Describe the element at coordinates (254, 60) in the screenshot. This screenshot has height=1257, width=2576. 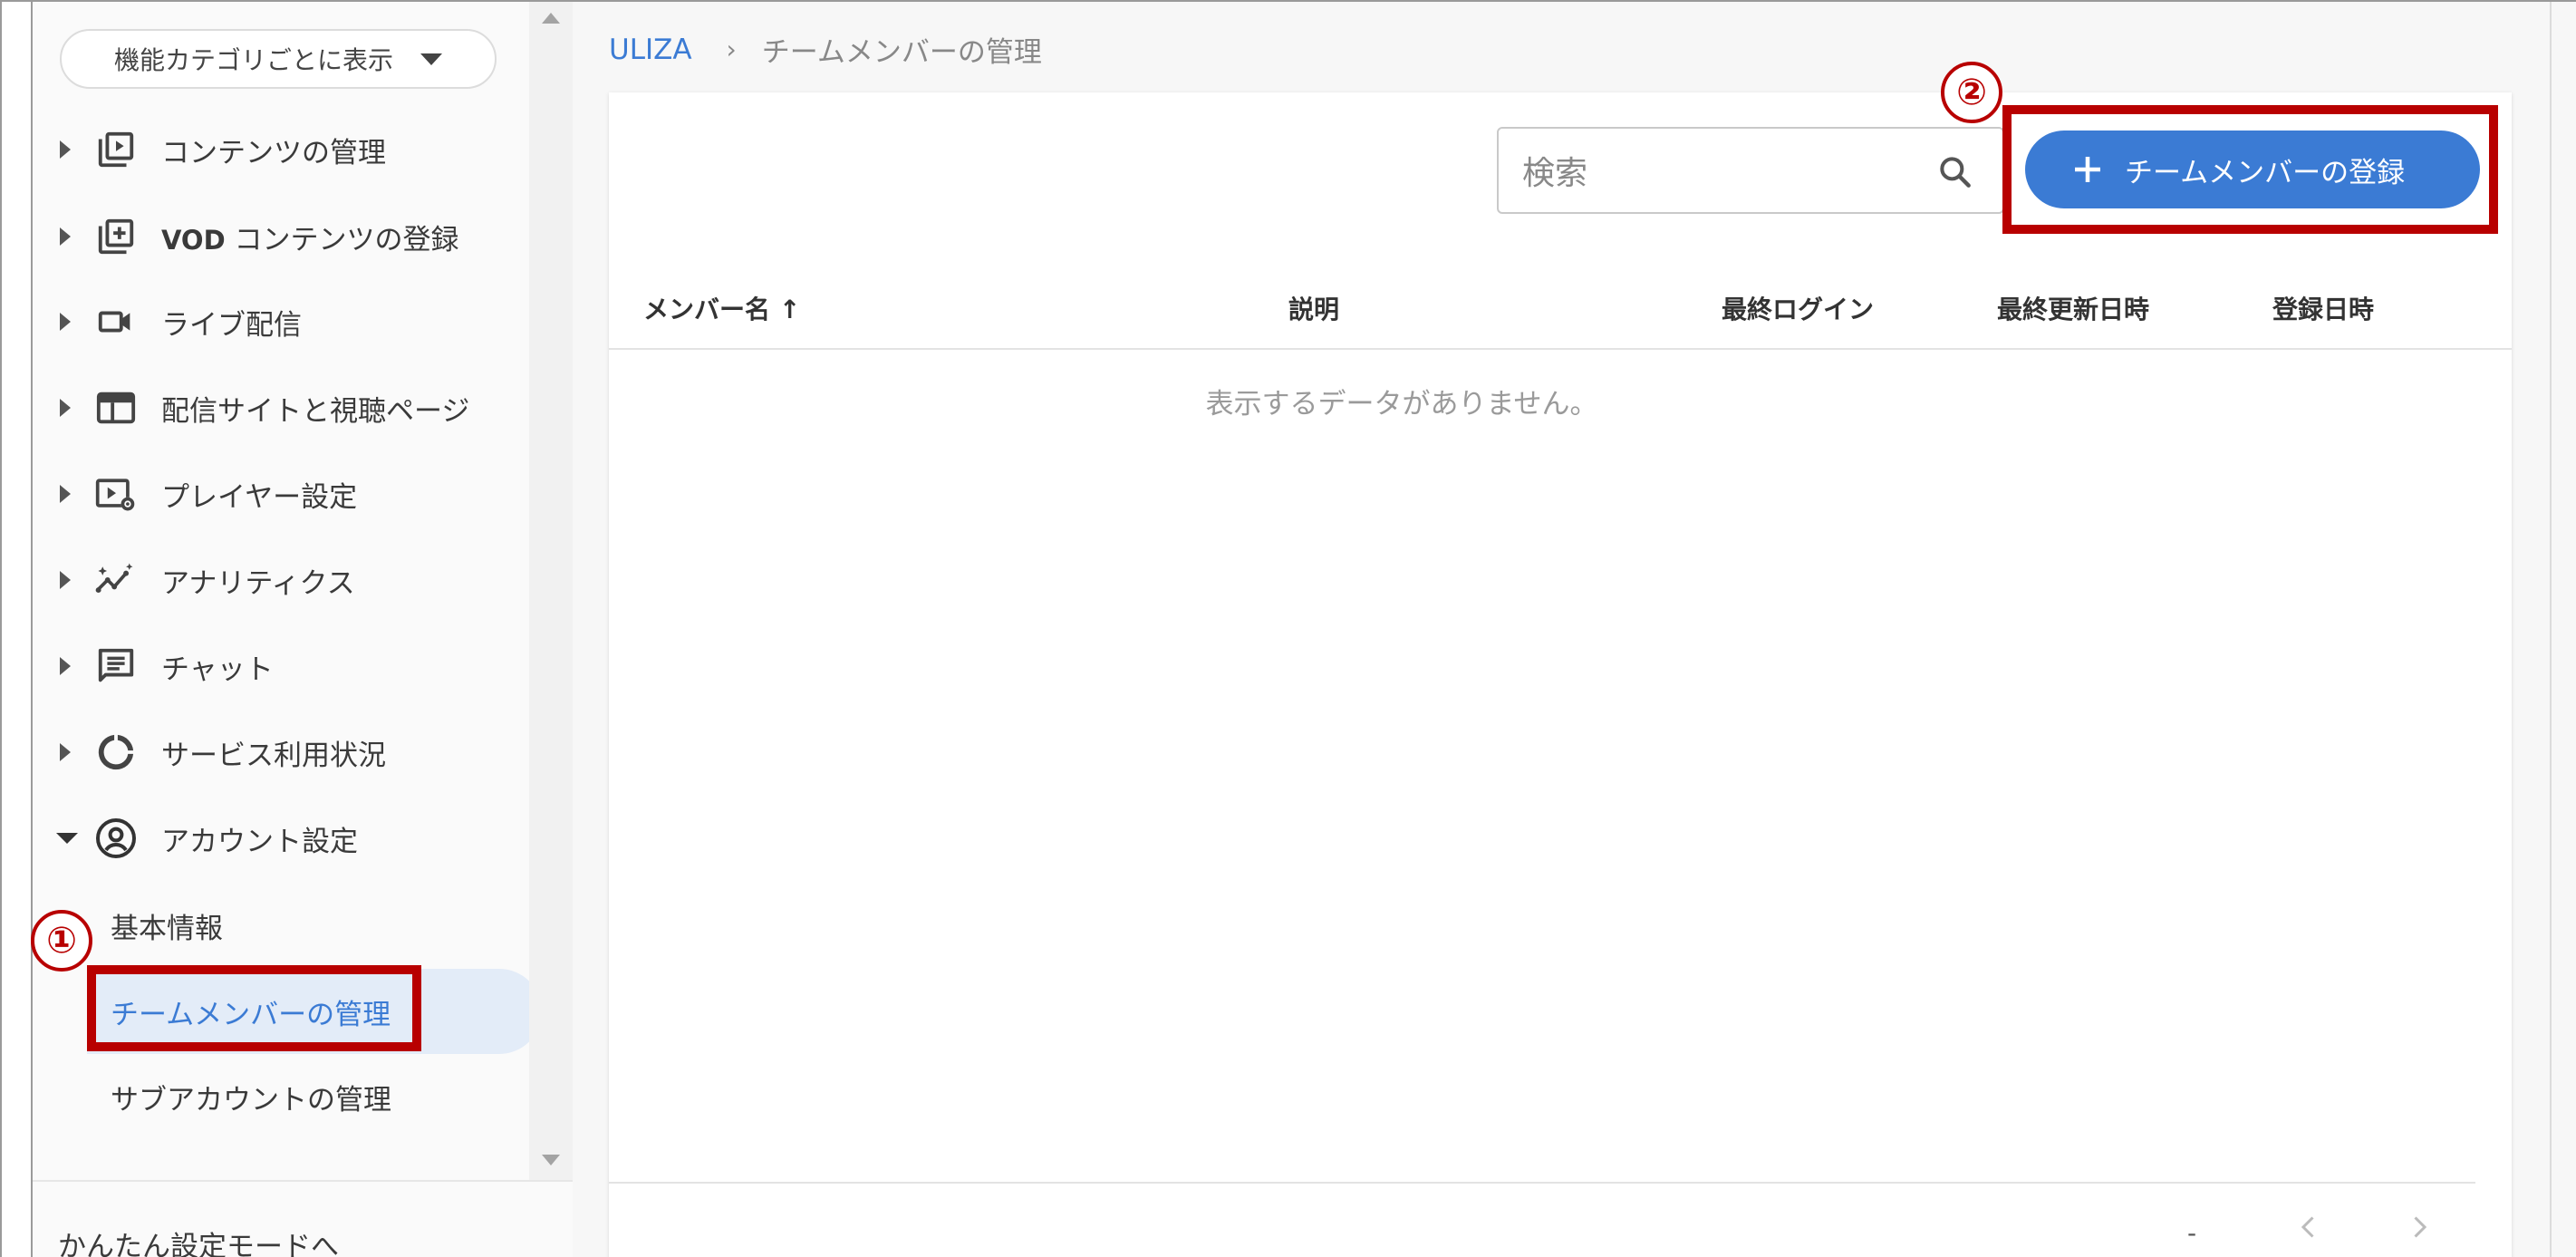
I see `category-select-label: 機能カテゴリごとに表示` at that location.